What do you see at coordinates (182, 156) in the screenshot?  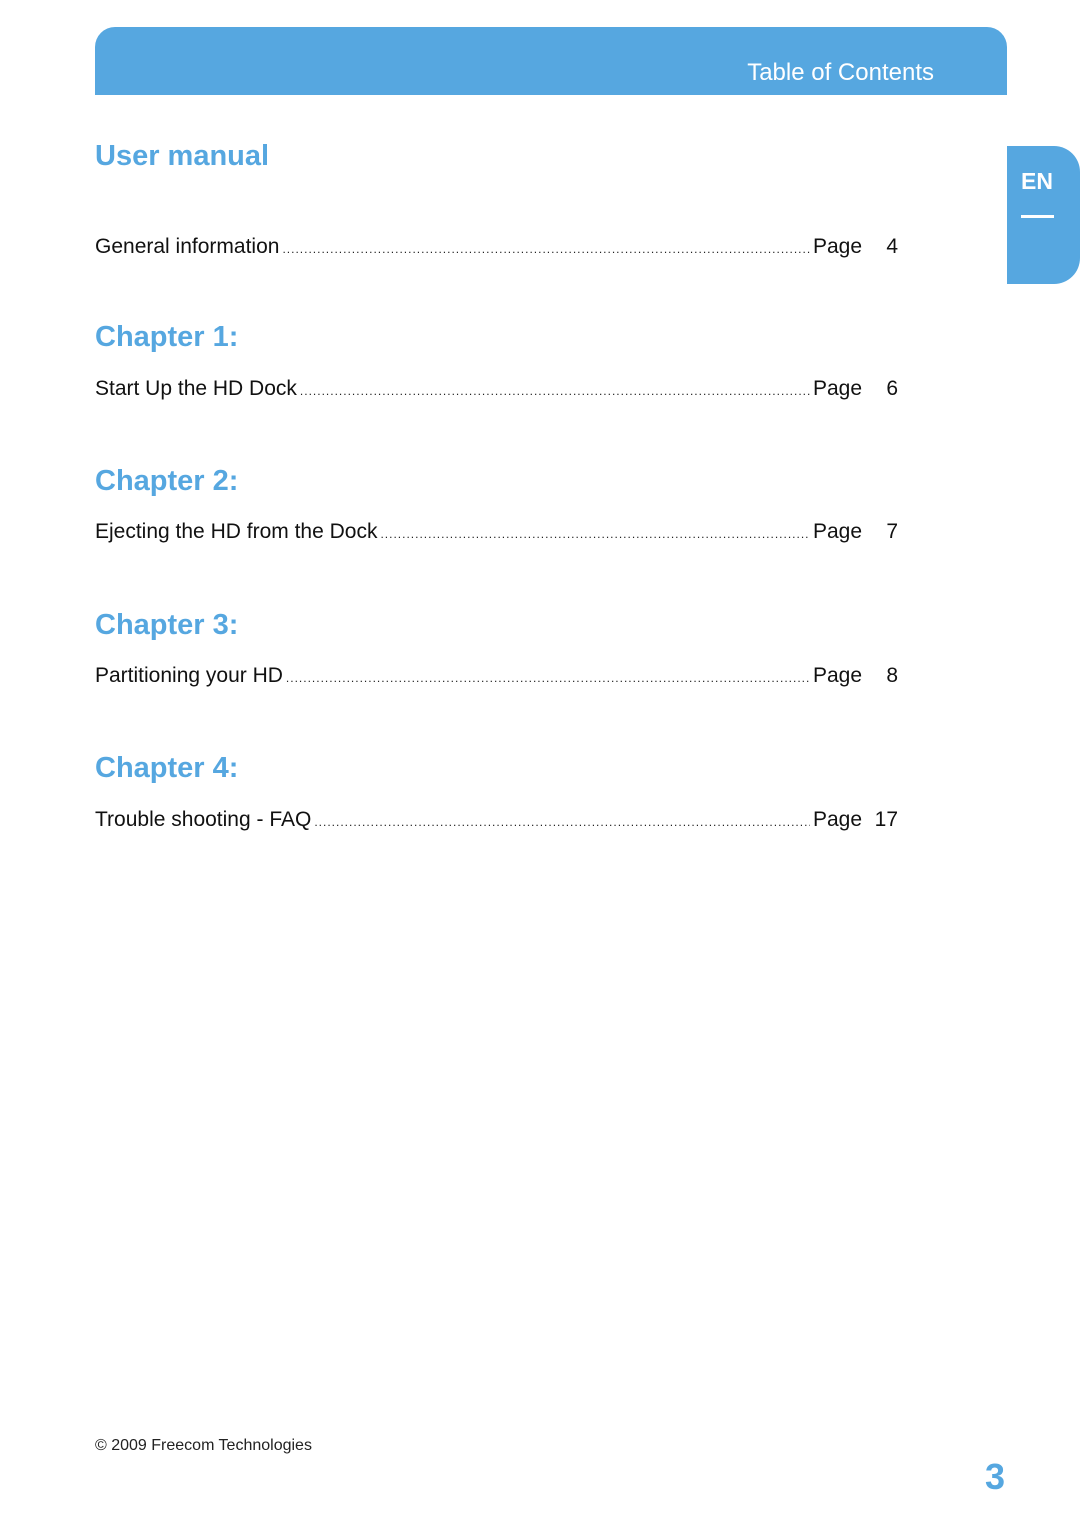 I see `section-heading-user-manual: User manual` at bounding box center [182, 156].